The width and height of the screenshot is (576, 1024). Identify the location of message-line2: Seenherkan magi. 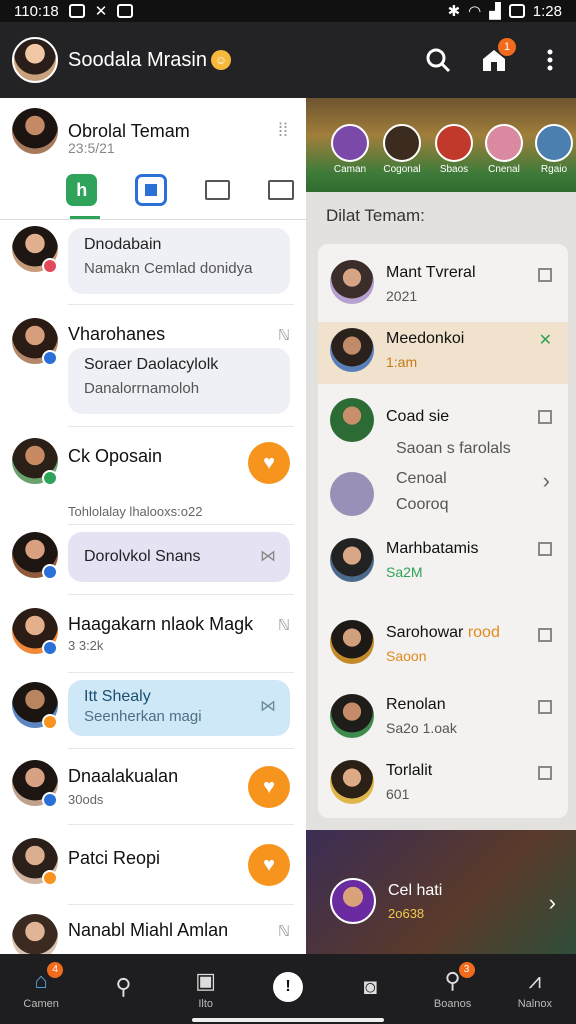
(143, 716).